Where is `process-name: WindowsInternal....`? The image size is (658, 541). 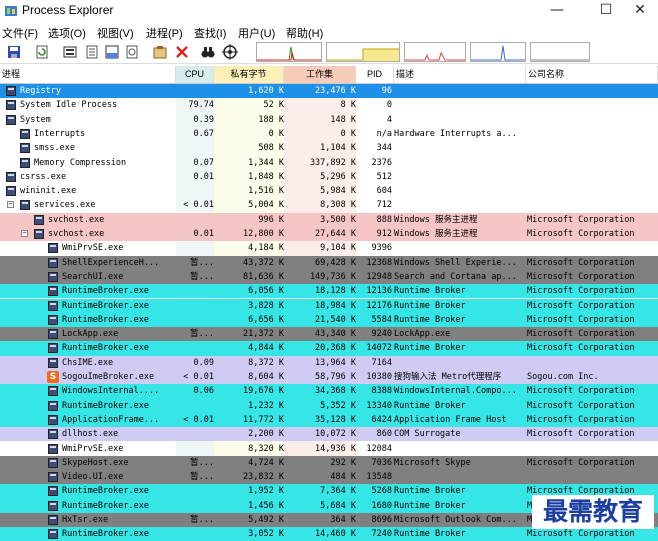 process-name: WindowsInternal.... is located at coordinates (111, 391).